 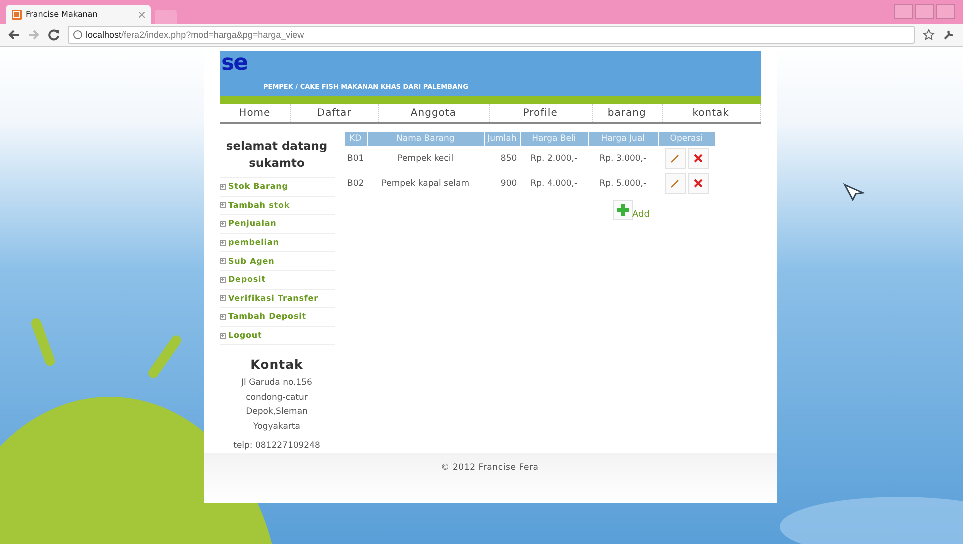 I want to click on sidebar-menu-item: Penjualan, so click(x=277, y=224).